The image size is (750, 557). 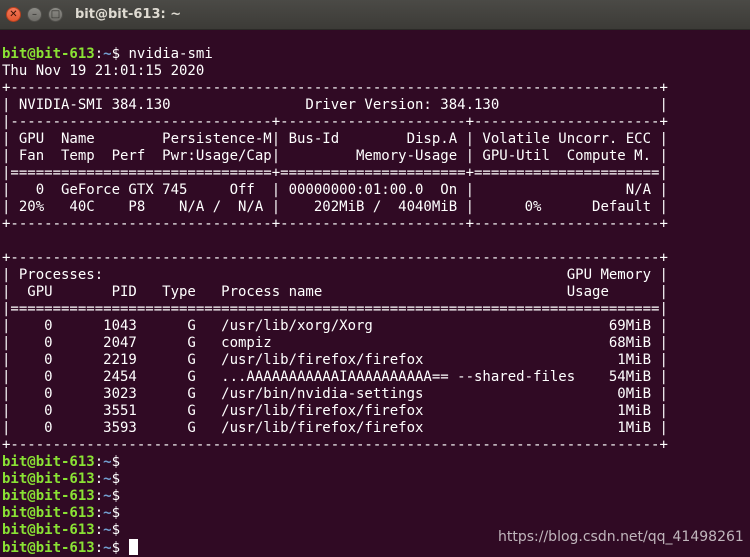 What do you see at coordinates (335, 343) in the screenshot?
I see `table-line: | 0 2047 G compiz 68MiB |` at bounding box center [335, 343].